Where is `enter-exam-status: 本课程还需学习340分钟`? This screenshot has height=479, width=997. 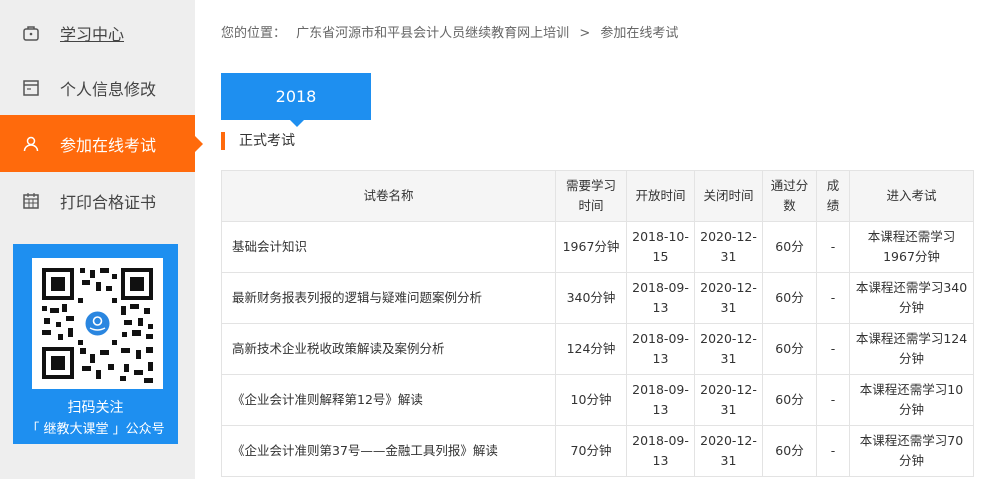 enter-exam-status: 本课程还需学习340分钟 is located at coordinates (911, 298).